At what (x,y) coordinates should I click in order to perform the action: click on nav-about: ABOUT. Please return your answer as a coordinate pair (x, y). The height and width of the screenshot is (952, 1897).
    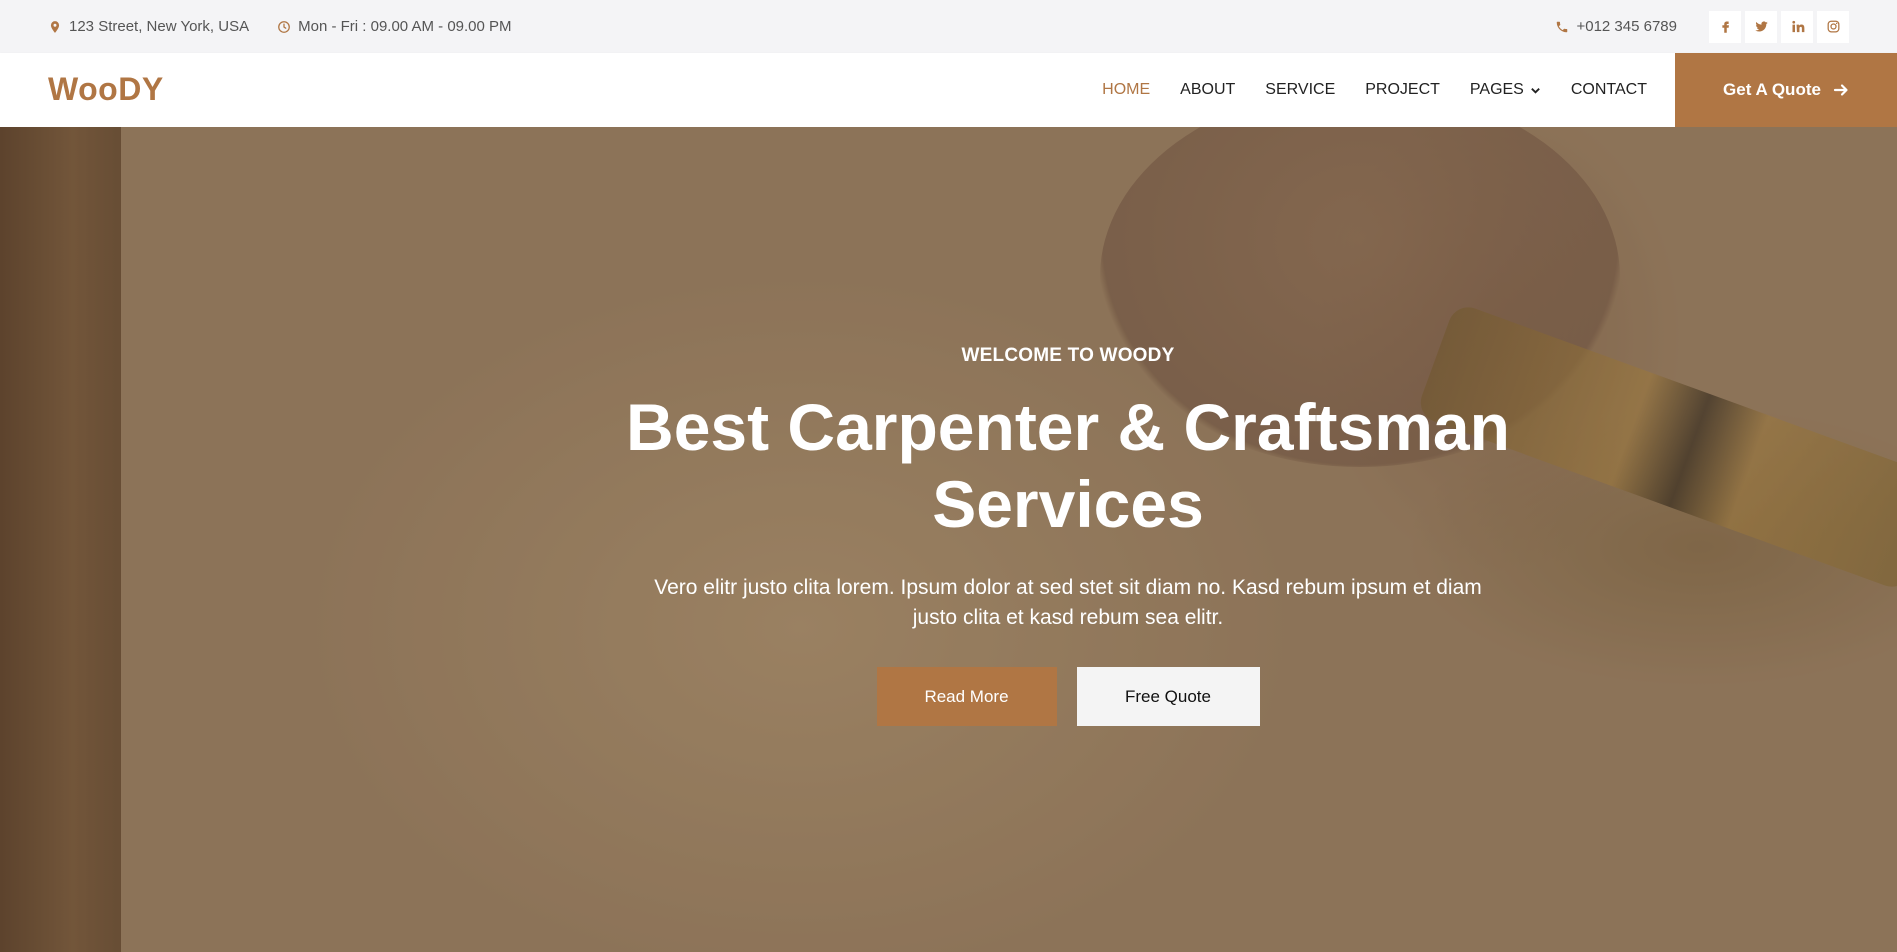
    Looking at the image, I should click on (1207, 90).